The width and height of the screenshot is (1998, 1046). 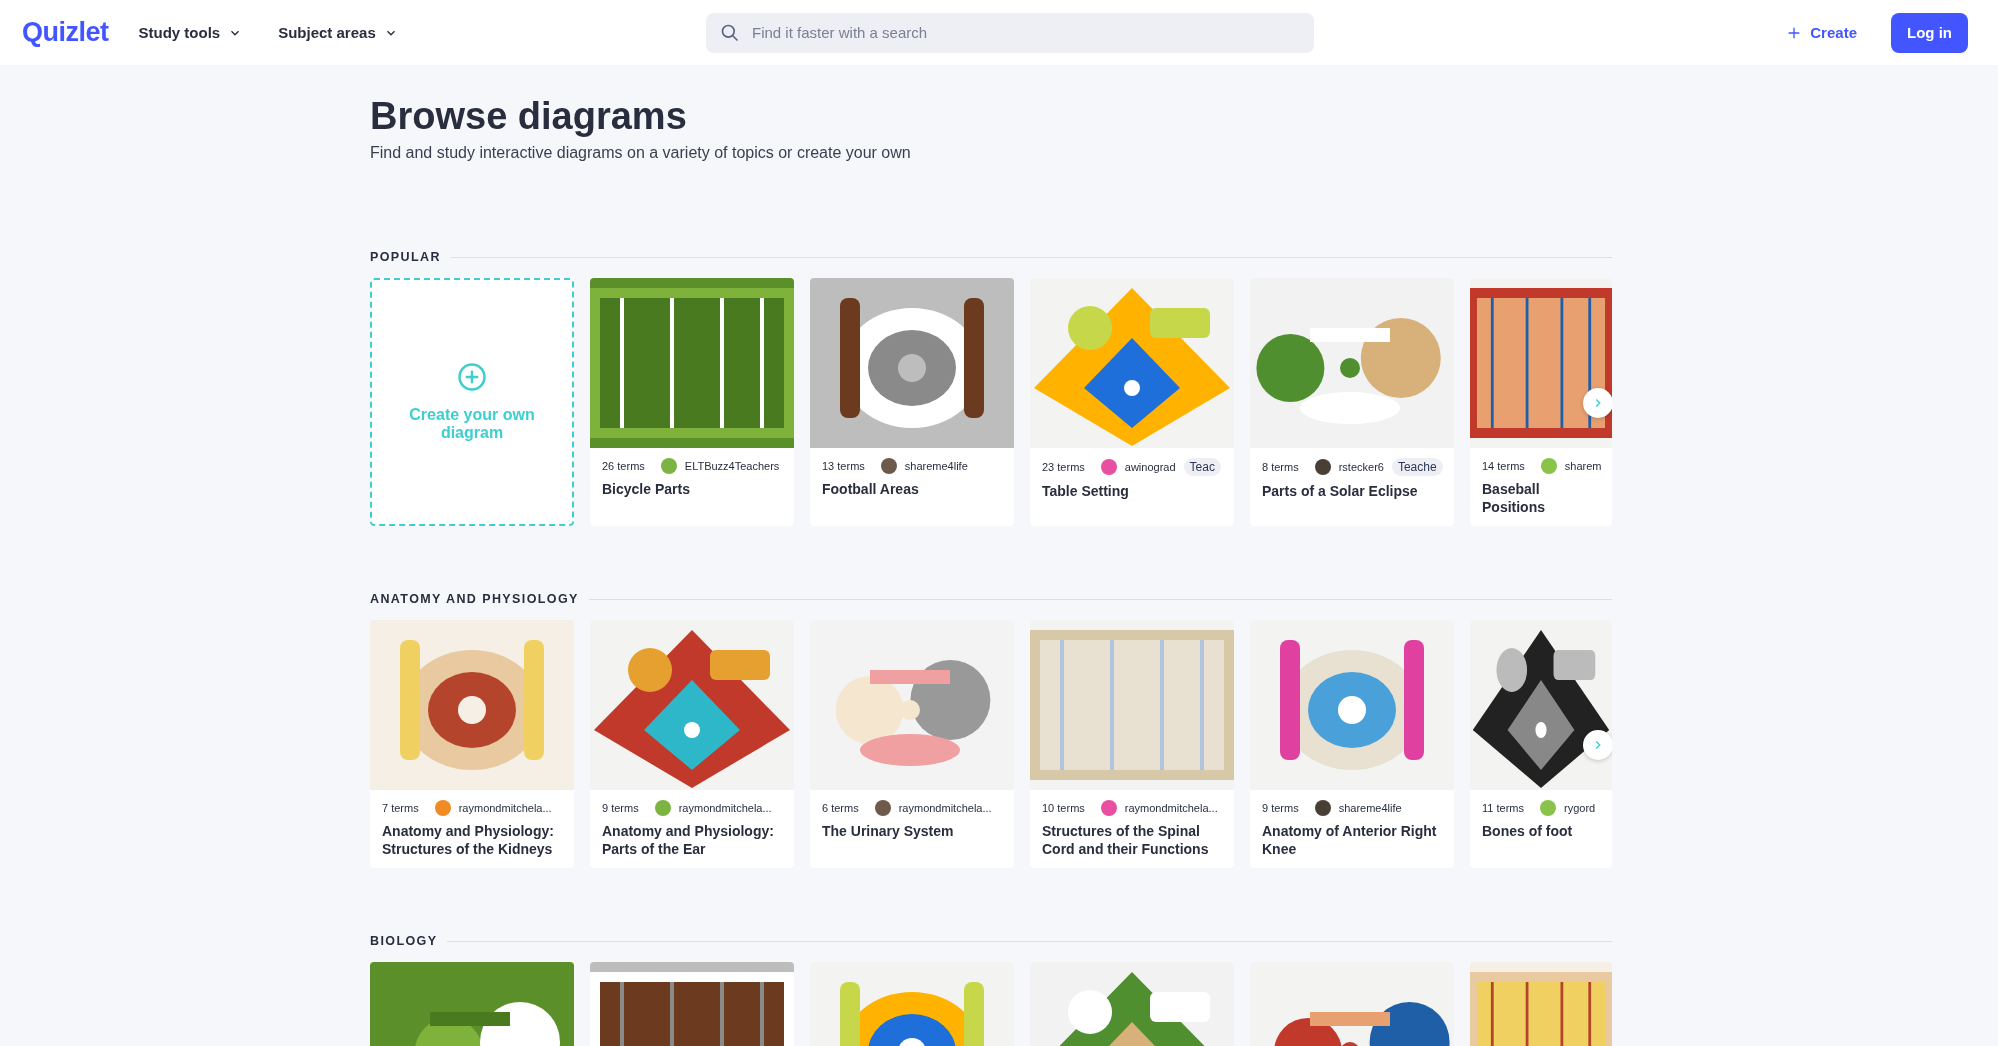 What do you see at coordinates (338, 32) in the screenshot?
I see `menu-button: Subject areas` at bounding box center [338, 32].